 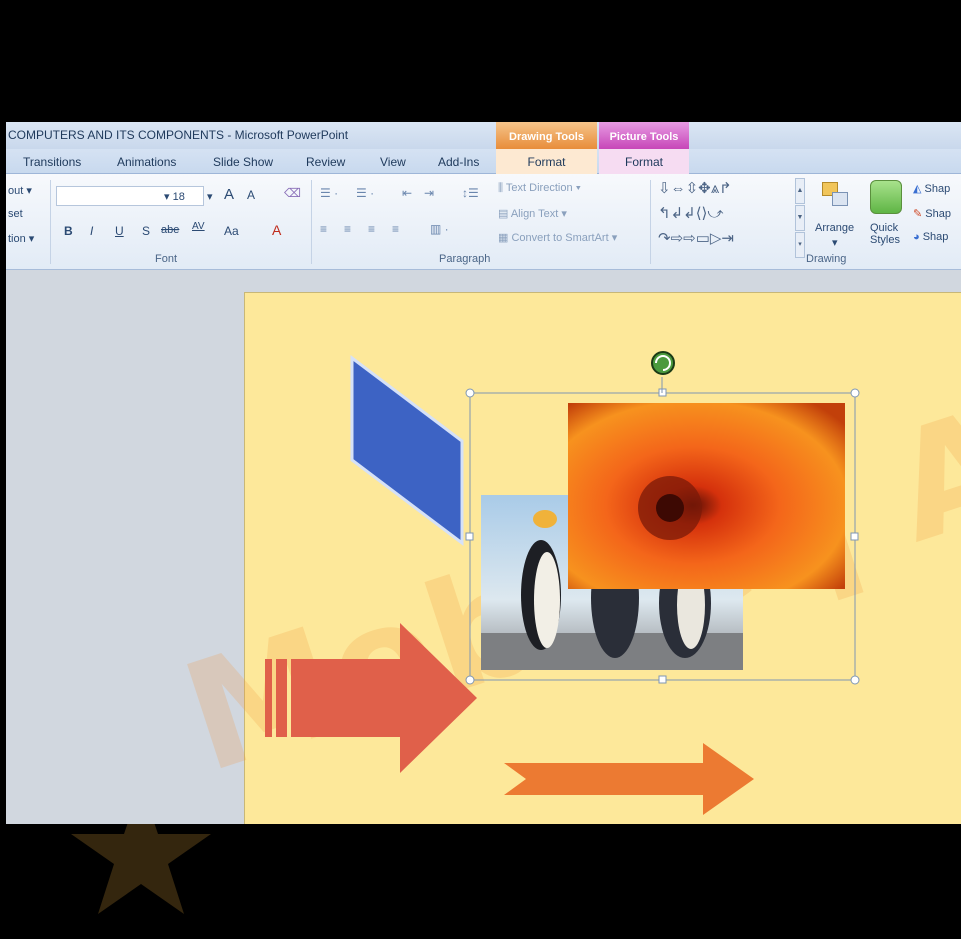 I want to click on tab-format-picture: Format, so click(x=644, y=161).